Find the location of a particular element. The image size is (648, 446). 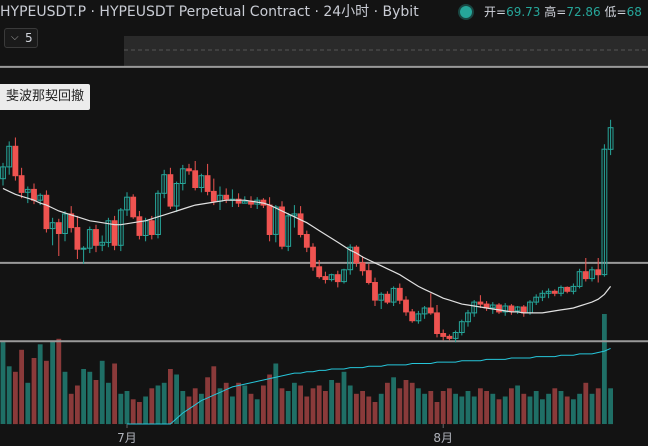

high-label: 高= is located at coordinates (555, 12).